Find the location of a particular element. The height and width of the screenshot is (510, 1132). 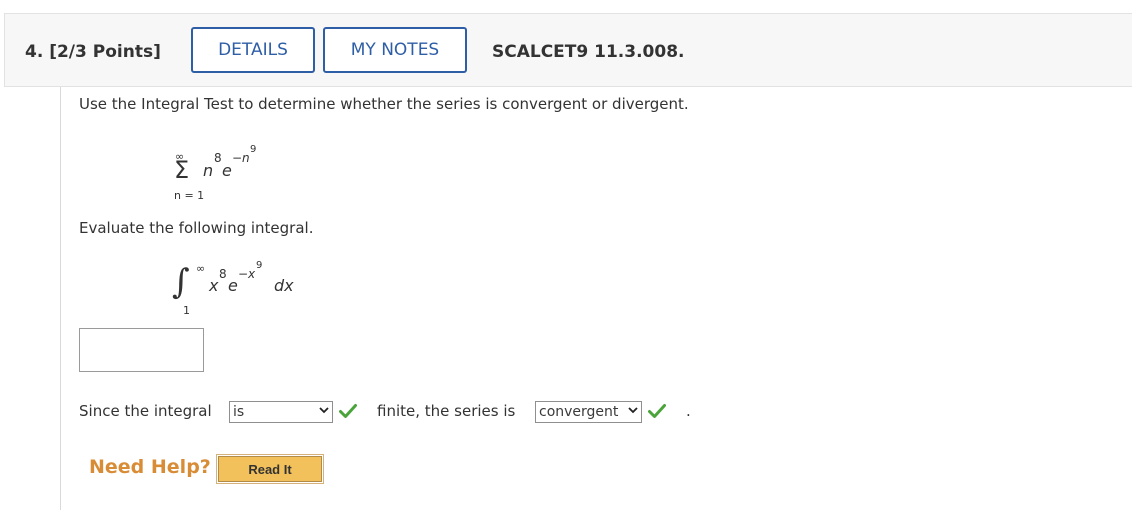

textbook-source-code: SCALCET9 11.3.008. is located at coordinates (588, 52).